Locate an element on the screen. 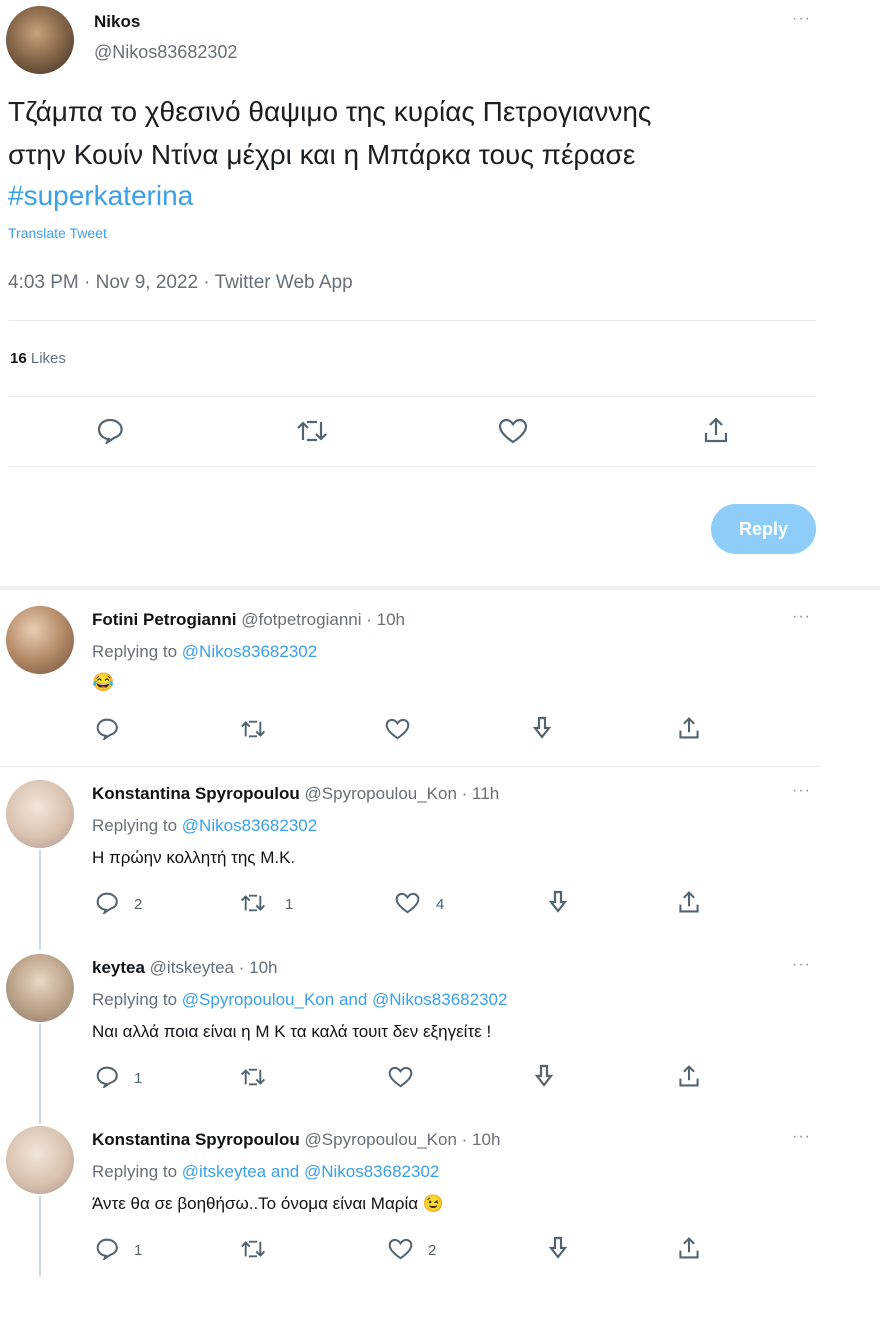 The height and width of the screenshot is (1321, 880). reply-handle-time: @fotpetrogianni · 10h is located at coordinates (323, 619).